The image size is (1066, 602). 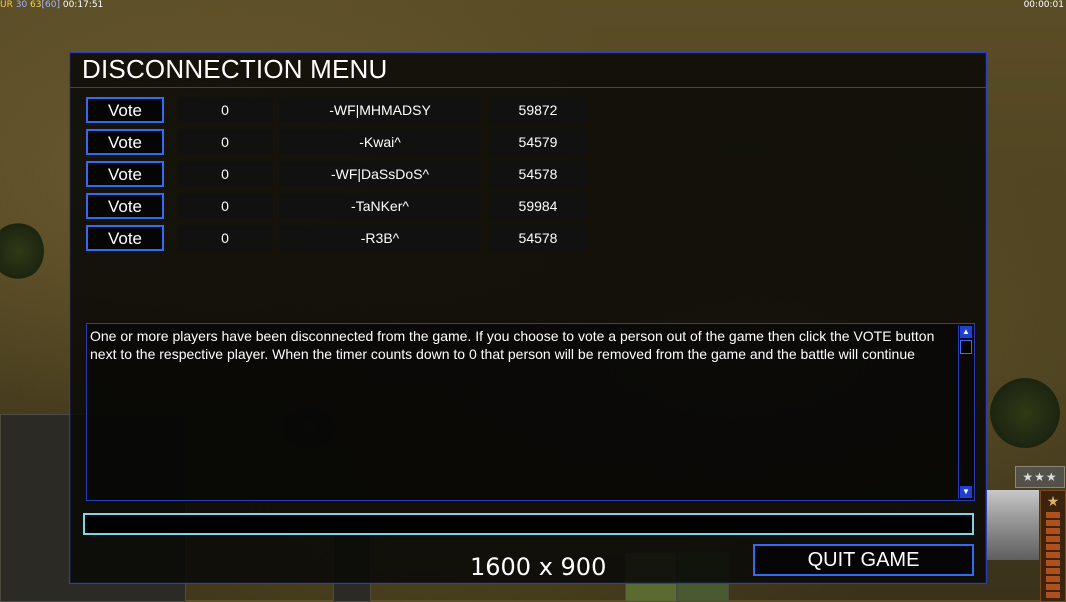 I want to click on player-name: -TaNKer^, so click(x=380, y=206).